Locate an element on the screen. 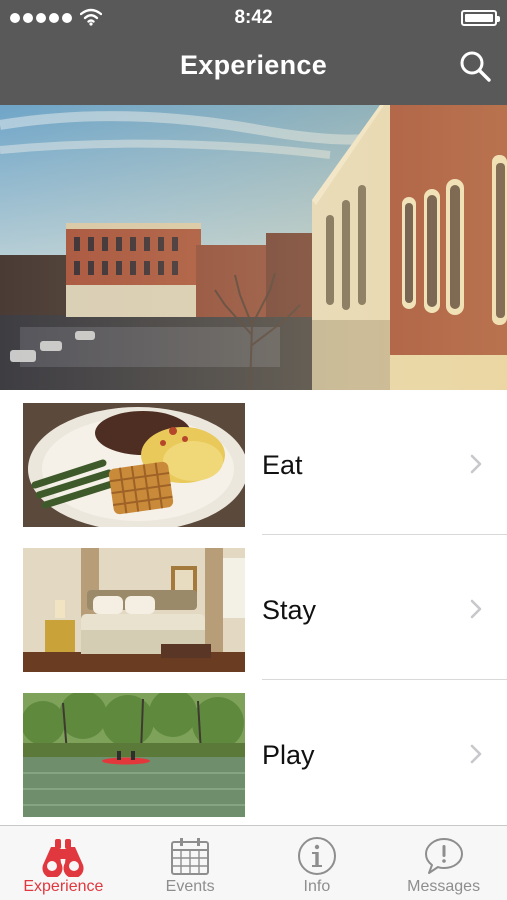 The image size is (507, 900). battery-icon is located at coordinates (480, 18).